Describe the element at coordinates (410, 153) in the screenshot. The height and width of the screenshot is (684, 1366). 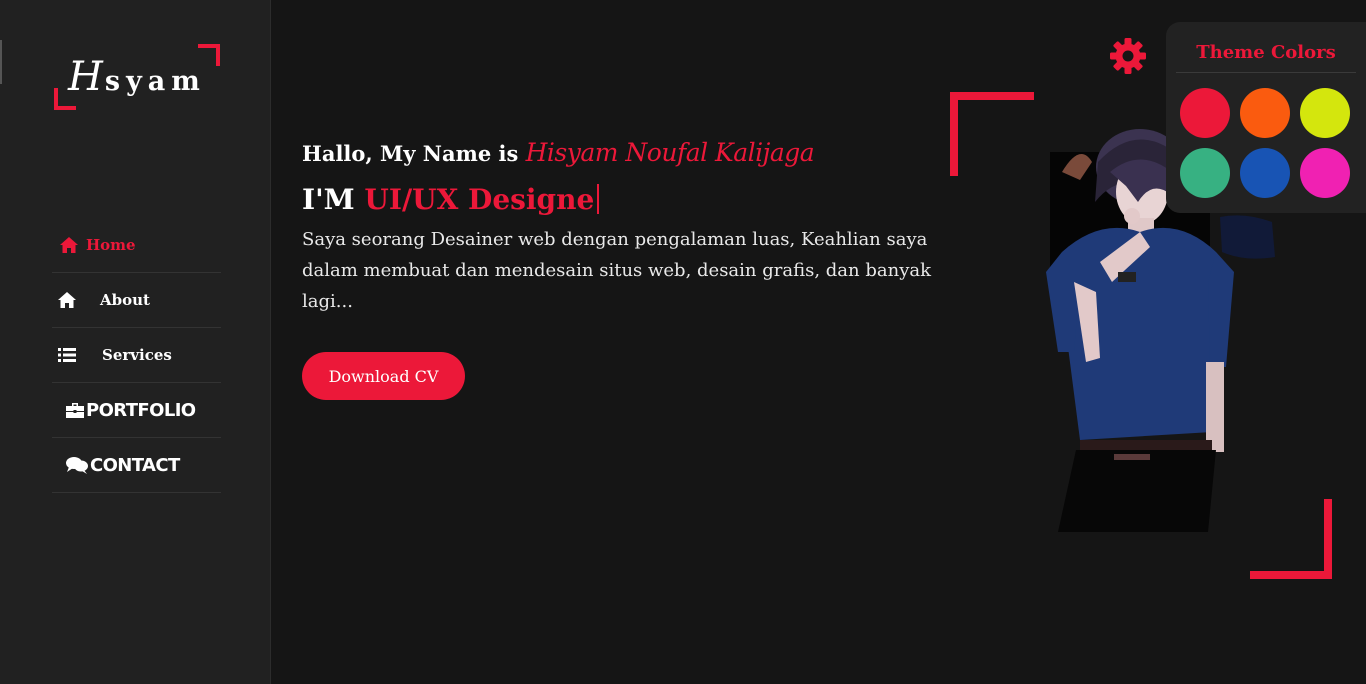
I see `greeting-text: Hallo, My Name is` at that location.